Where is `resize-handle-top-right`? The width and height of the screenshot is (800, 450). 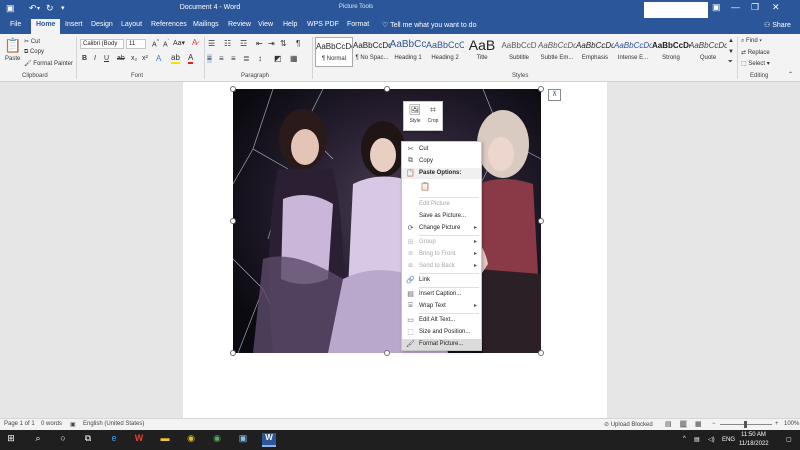
resize-handle-top-right is located at coordinates (541, 89).